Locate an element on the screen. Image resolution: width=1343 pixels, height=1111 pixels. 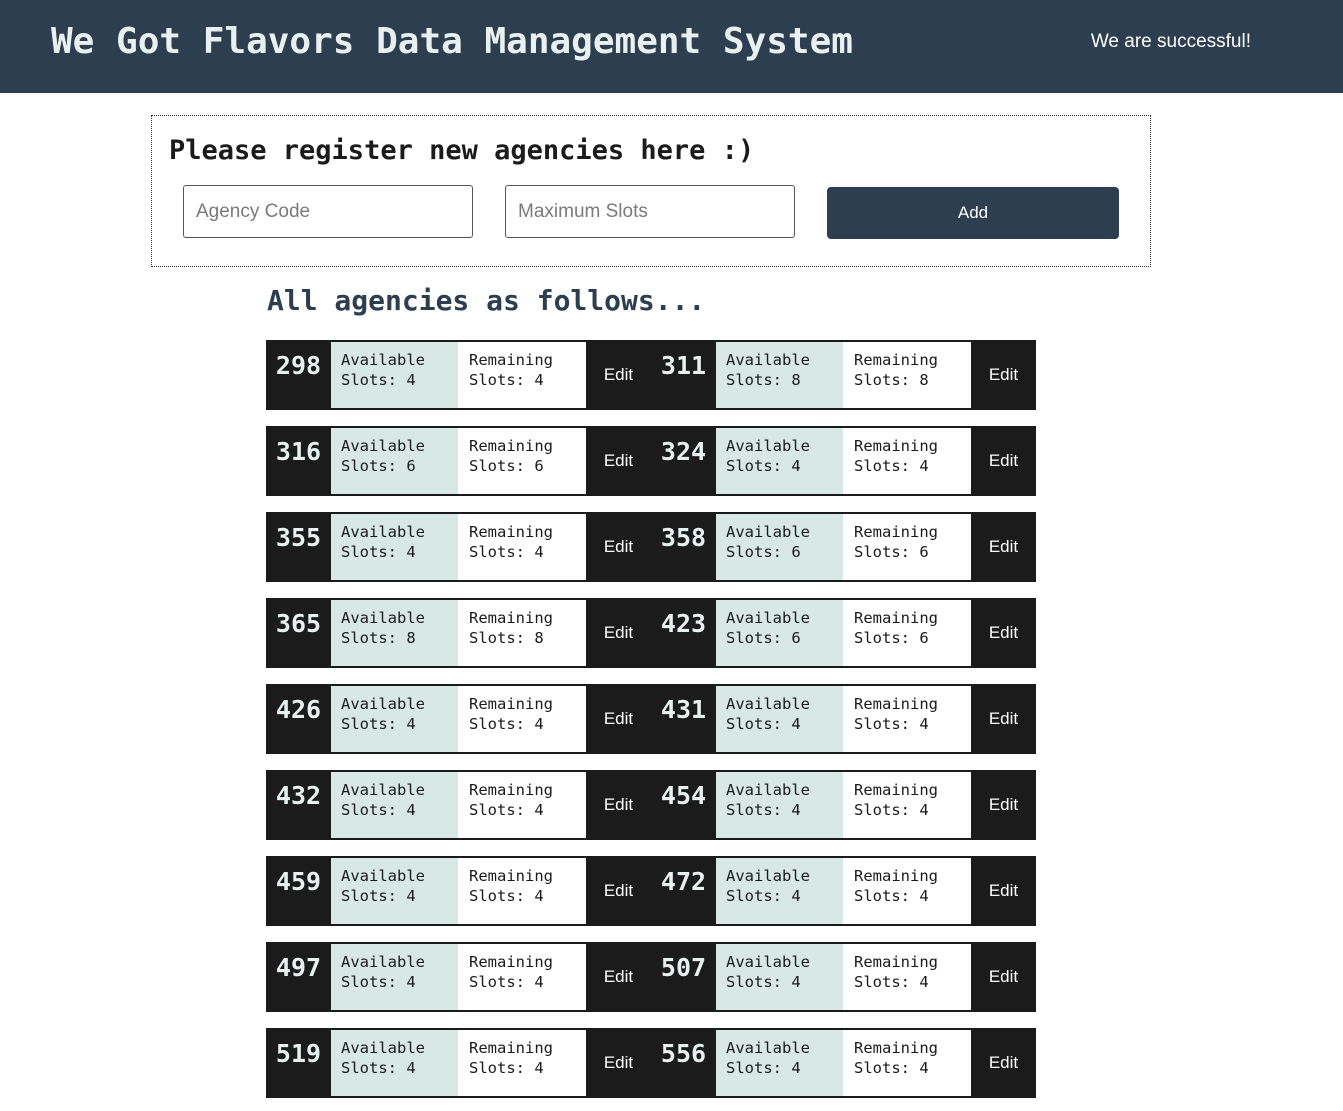
remaining-slots-value: 6 is located at coordinates (539, 466).